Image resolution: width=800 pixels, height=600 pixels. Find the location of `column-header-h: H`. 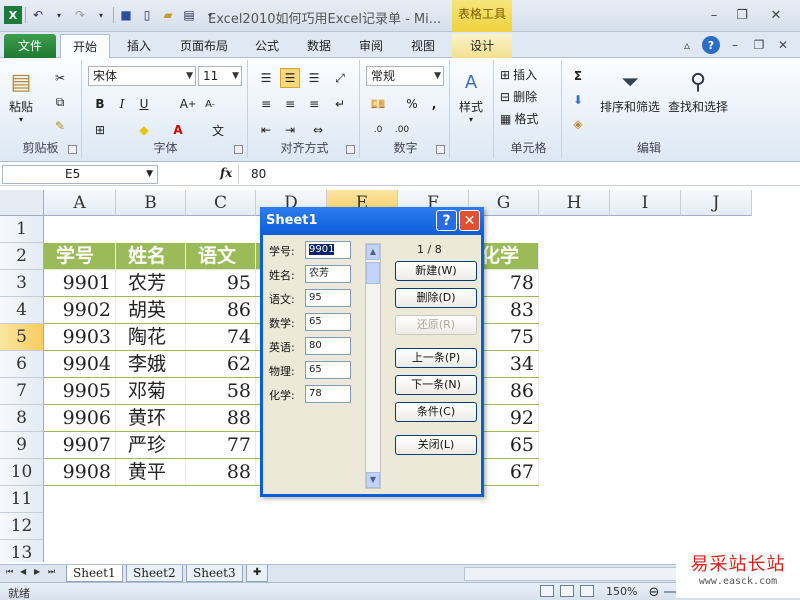

column-header-h: H is located at coordinates (574, 203).